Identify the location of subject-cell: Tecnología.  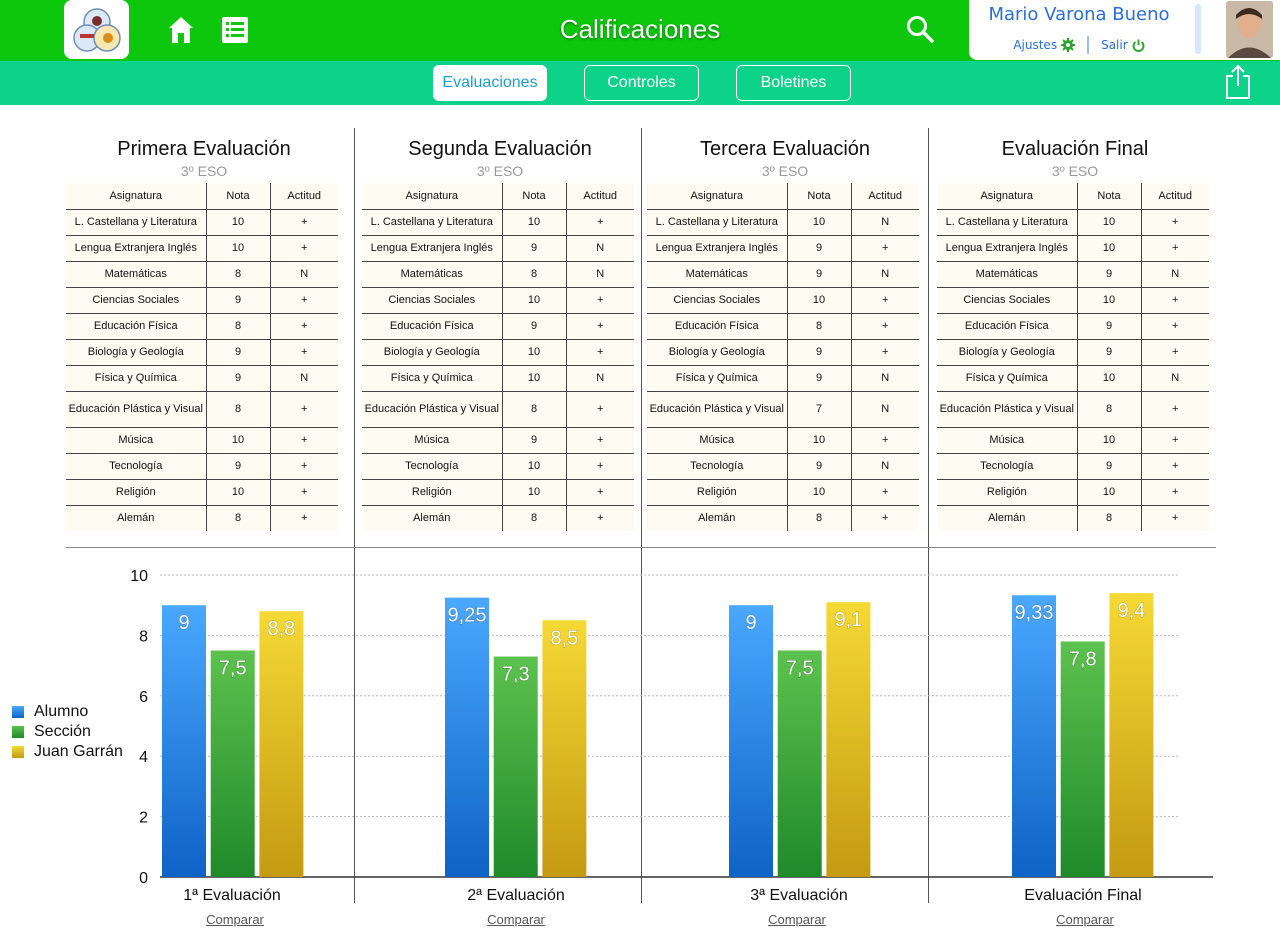
(717, 466).